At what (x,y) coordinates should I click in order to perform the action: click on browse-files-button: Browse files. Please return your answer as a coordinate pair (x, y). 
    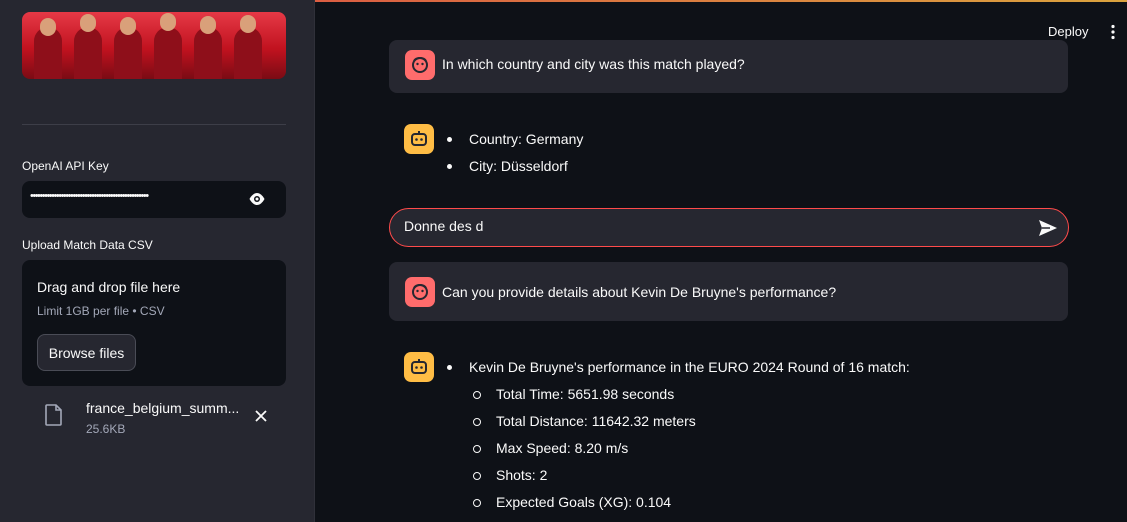
    Looking at the image, I should click on (86, 352).